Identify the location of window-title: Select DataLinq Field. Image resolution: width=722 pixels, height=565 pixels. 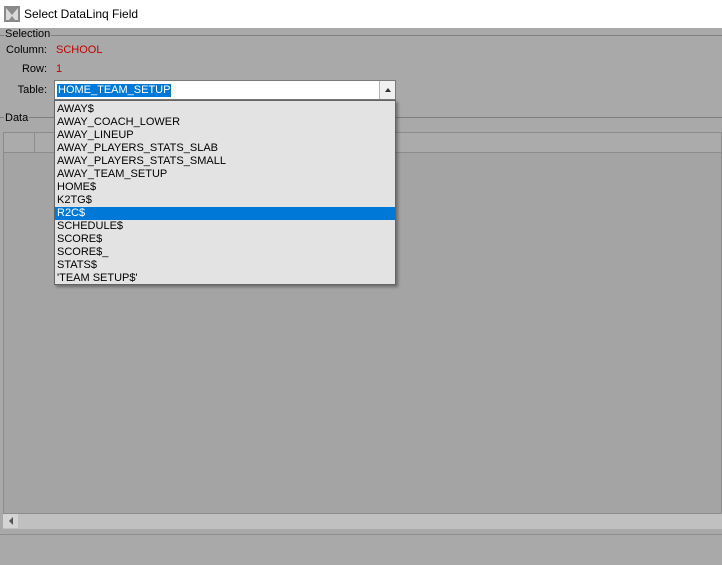
(81, 14).